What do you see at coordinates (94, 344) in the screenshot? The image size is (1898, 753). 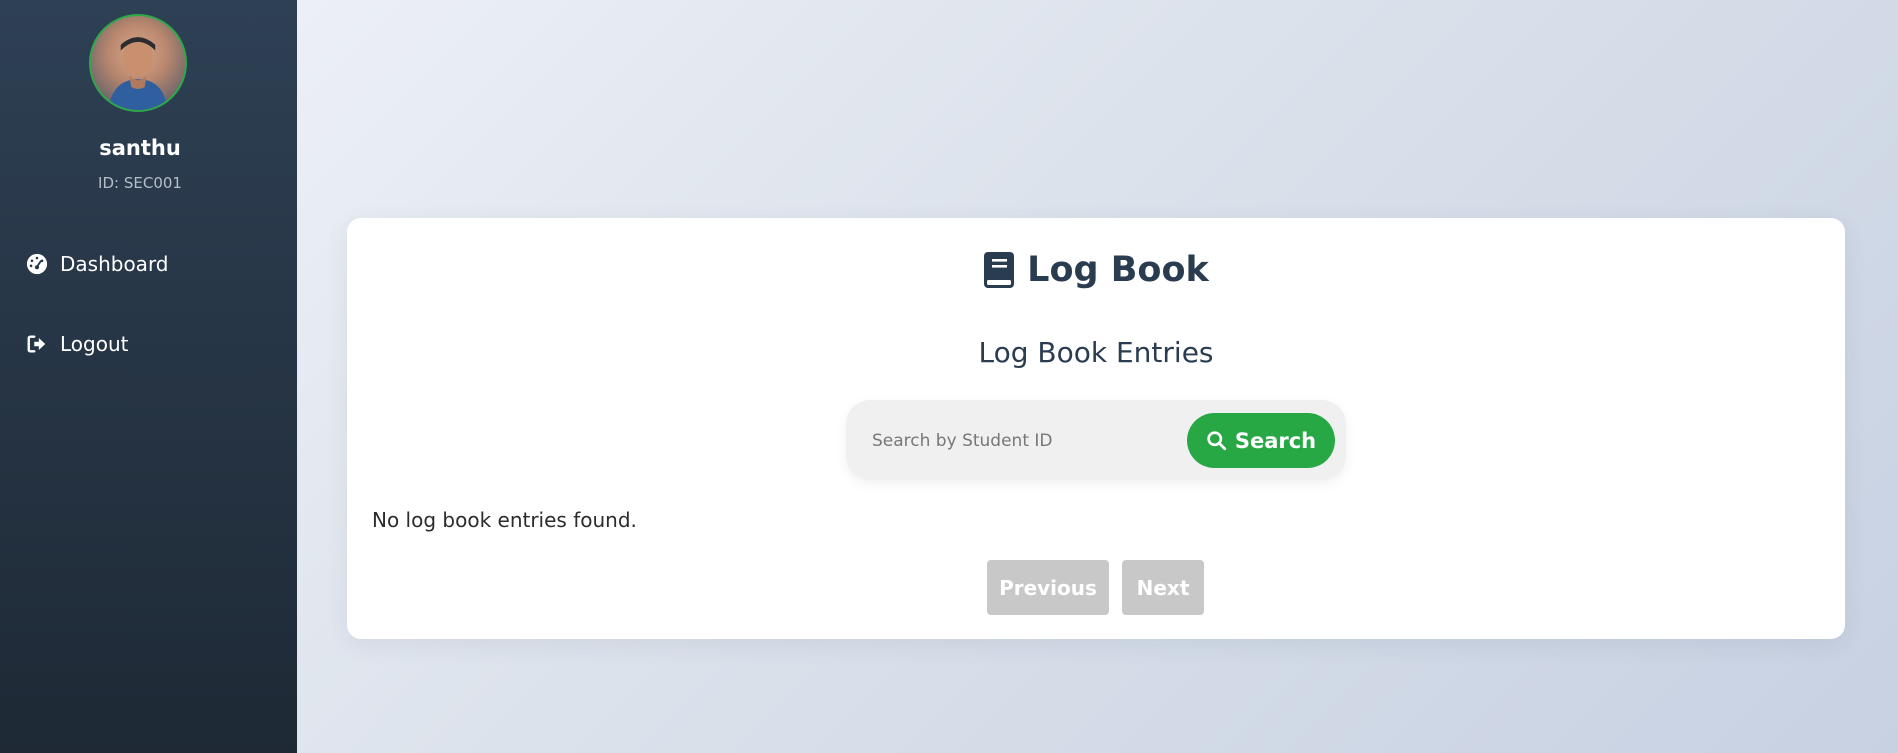 I see `sidebar-item-label: Logout` at bounding box center [94, 344].